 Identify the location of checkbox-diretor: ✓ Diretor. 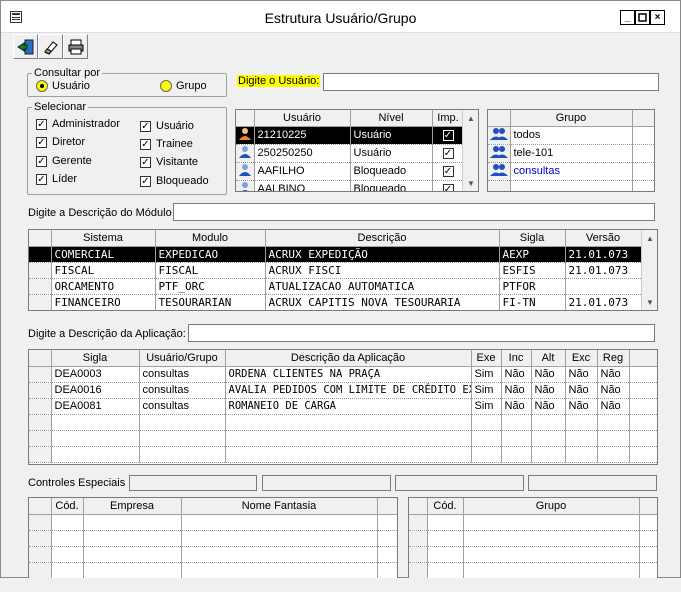
(60, 142).